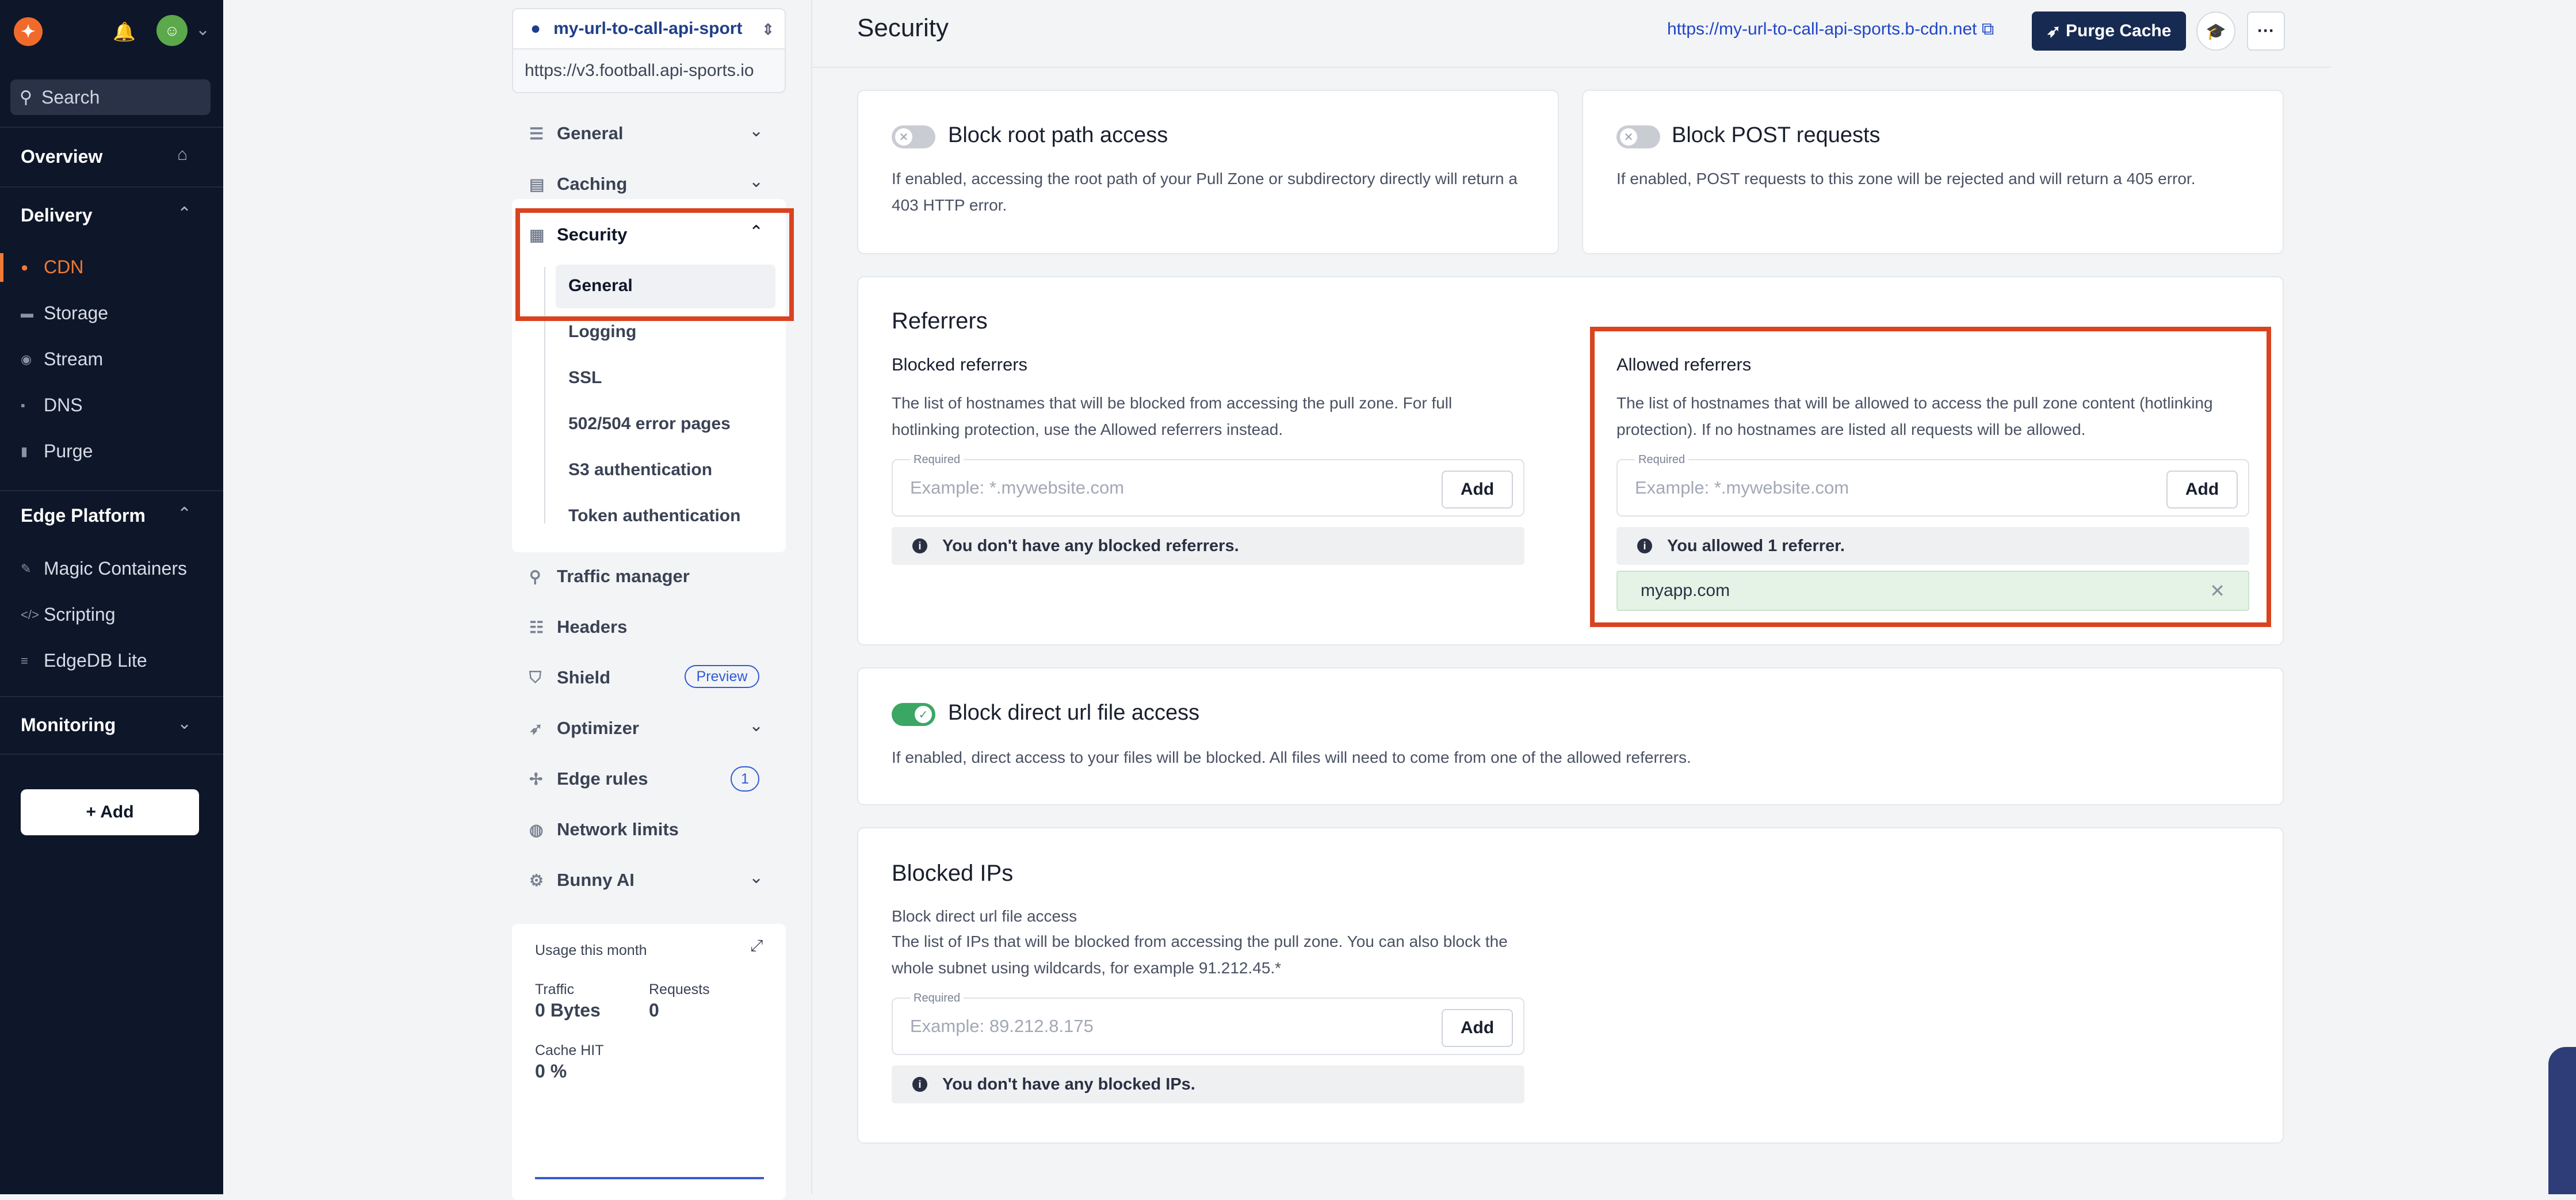 This screenshot has width=2576, height=1200. I want to click on nav-item-label: CDN, so click(64, 267).